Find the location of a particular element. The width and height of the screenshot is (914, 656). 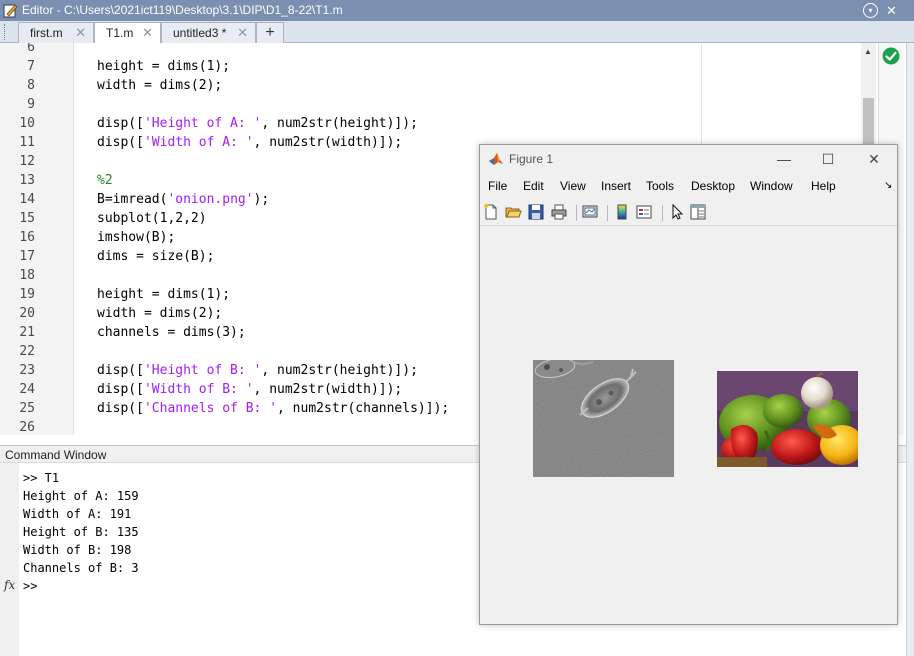

code-ok-check-icon is located at coordinates (891, 56).